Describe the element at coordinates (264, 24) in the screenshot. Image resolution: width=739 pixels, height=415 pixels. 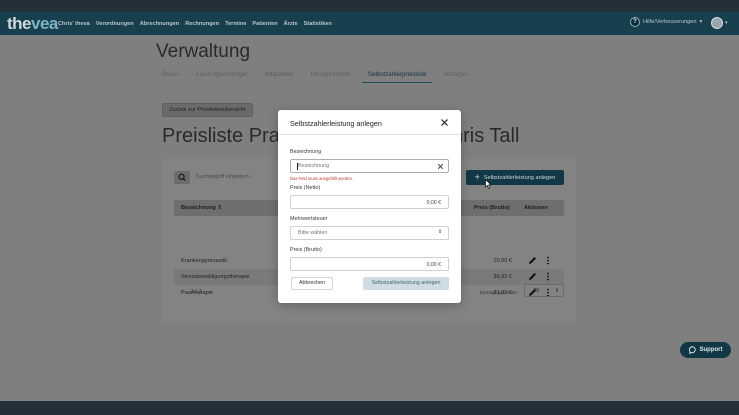
I see `nav-item-patients: Patienten` at that location.